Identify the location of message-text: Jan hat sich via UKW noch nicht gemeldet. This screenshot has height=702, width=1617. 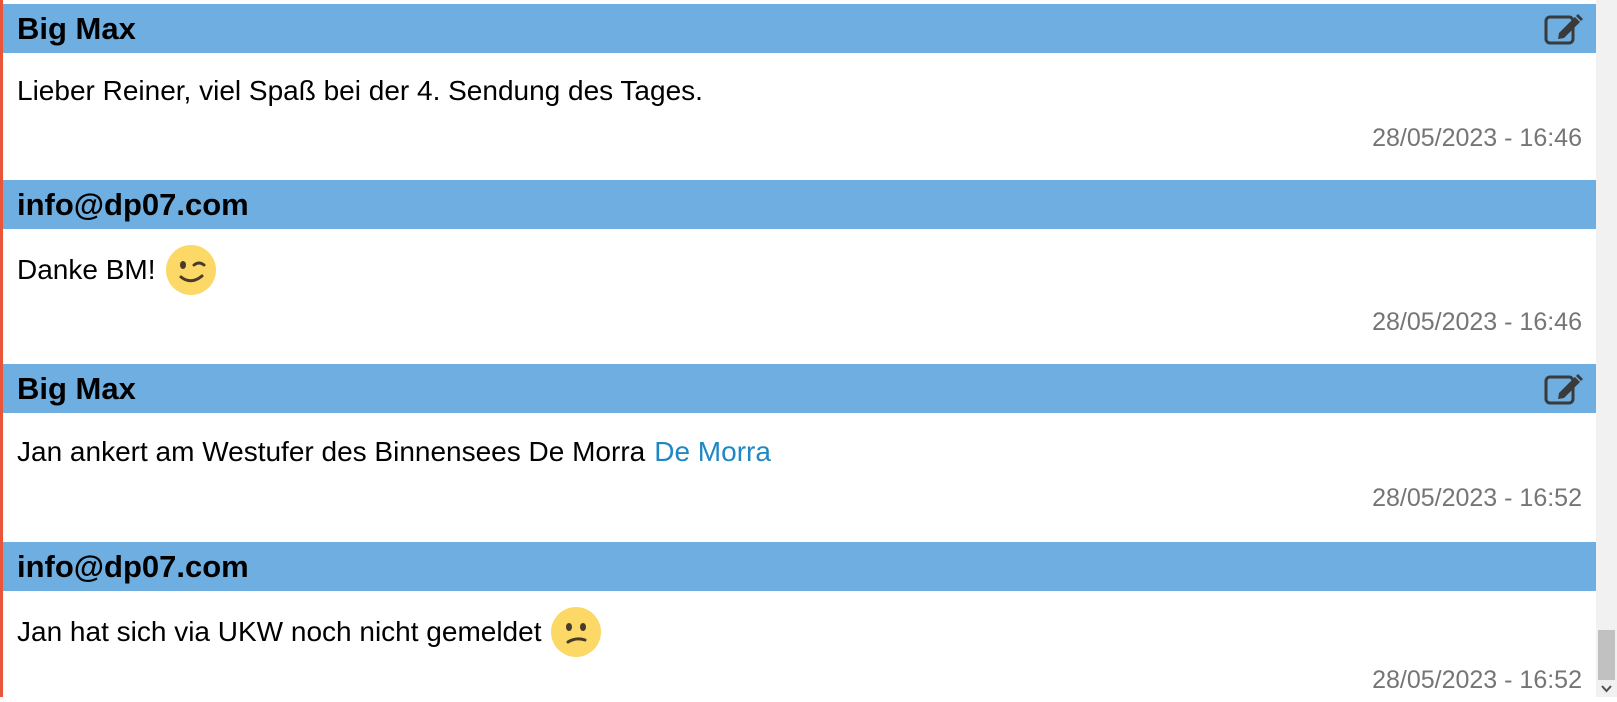
(279, 631).